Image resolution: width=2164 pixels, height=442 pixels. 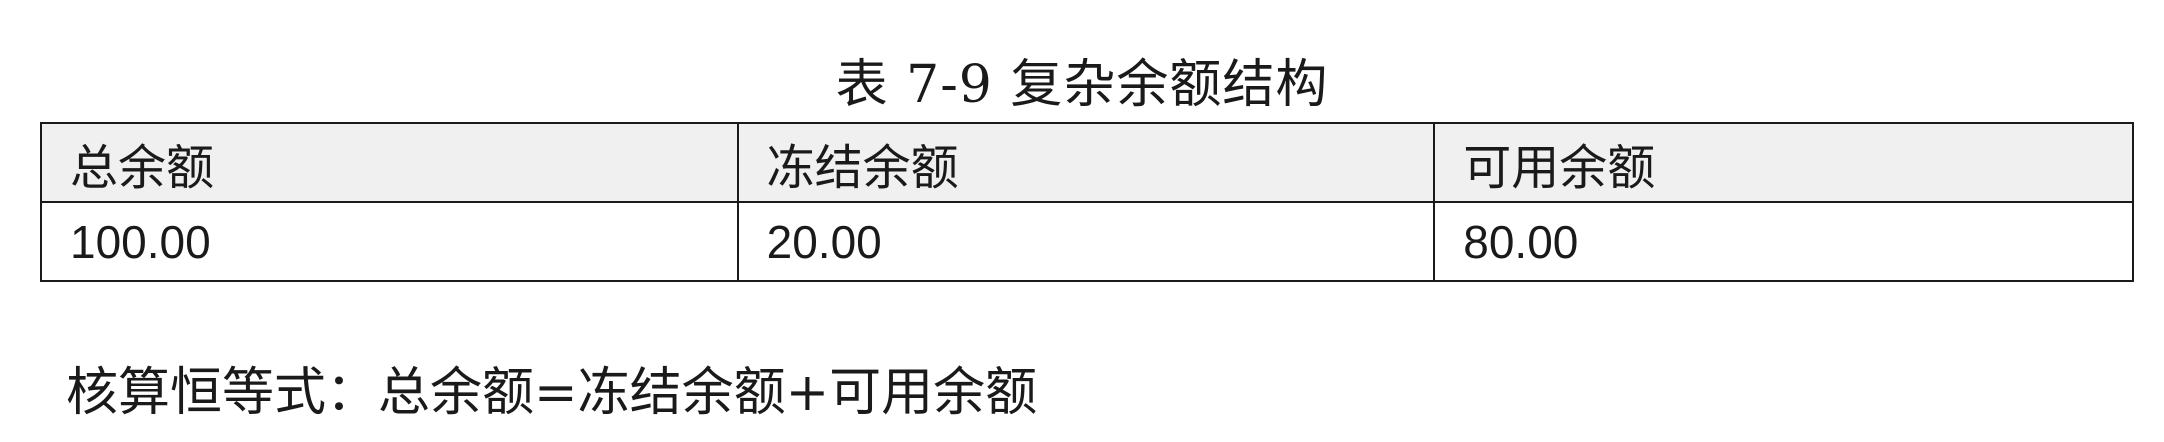 I want to click on cell-frozen-balance: 20.00, so click(x=1086, y=241).